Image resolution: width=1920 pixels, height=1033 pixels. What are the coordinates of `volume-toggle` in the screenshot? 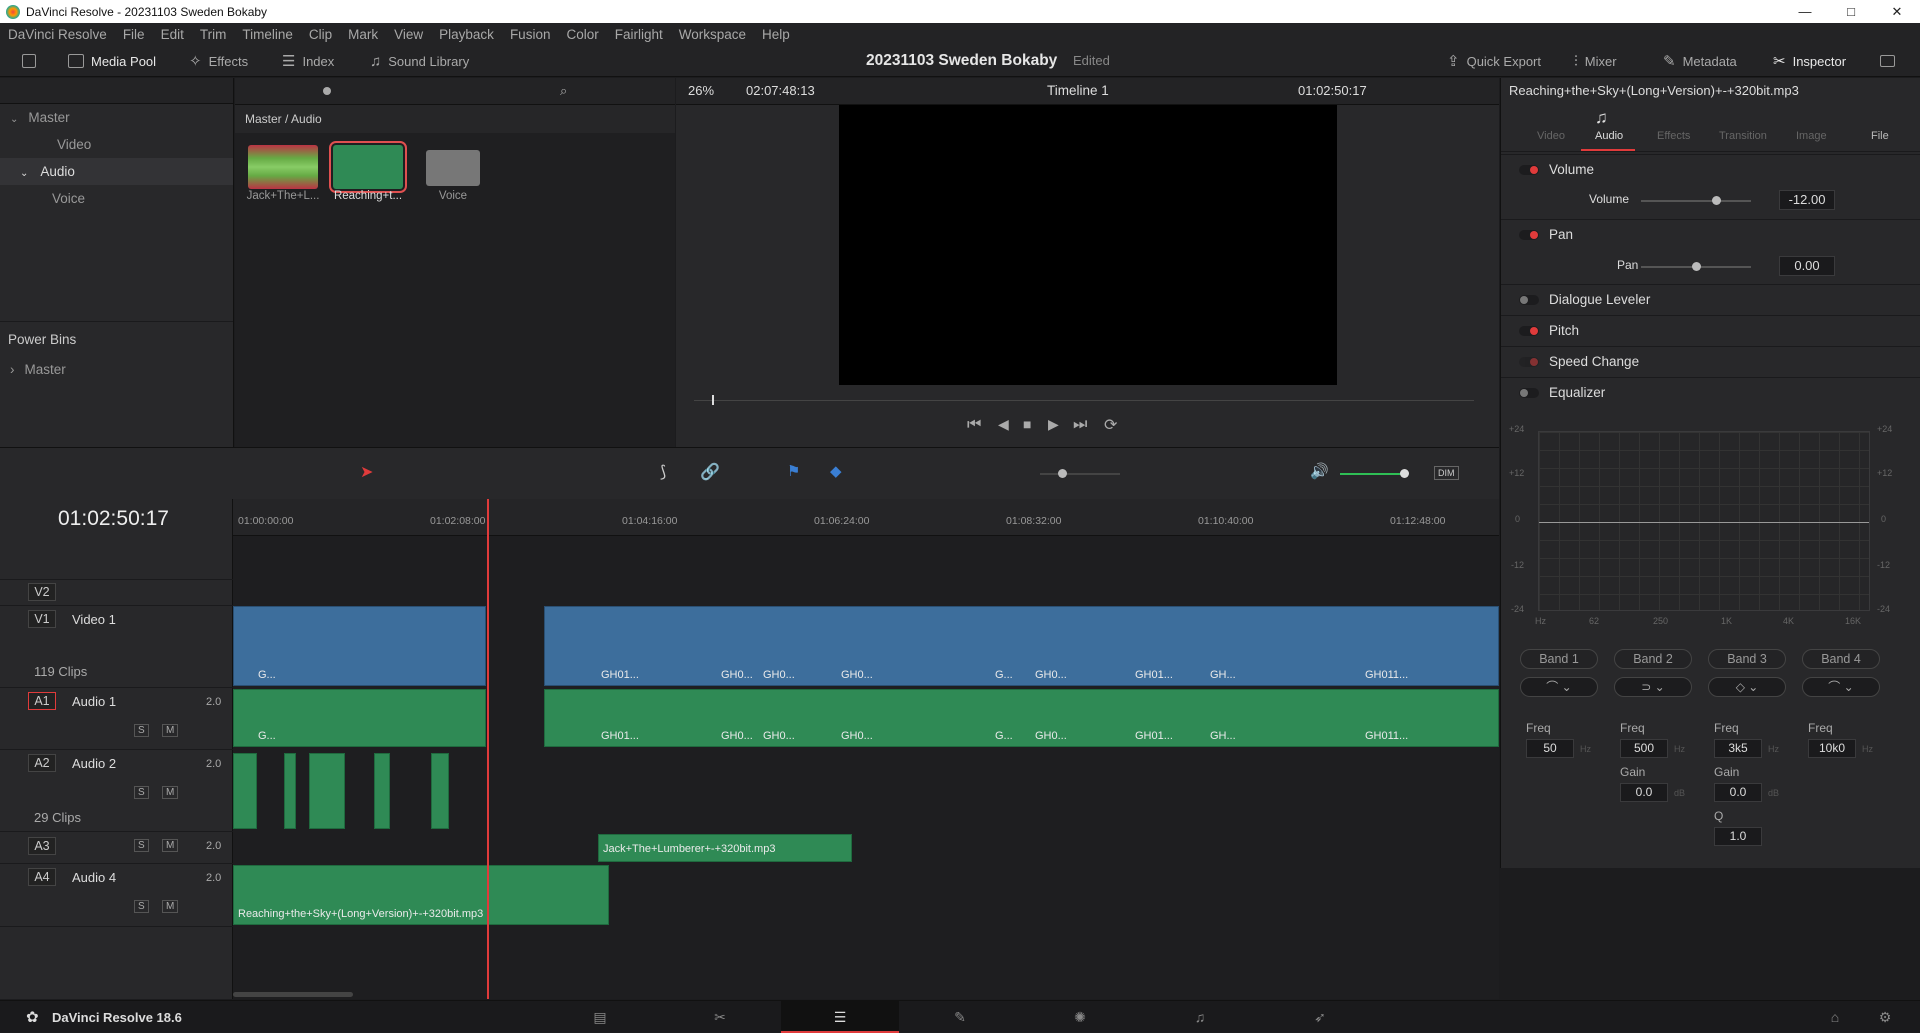 It's located at (1529, 170).